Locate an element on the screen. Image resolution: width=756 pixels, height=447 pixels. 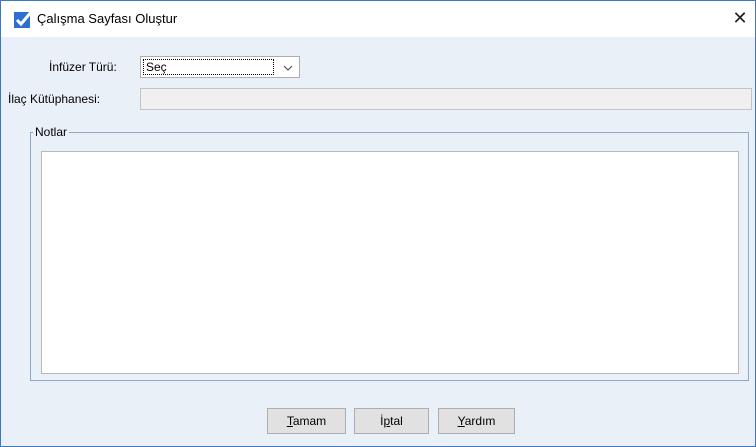
close-icon: ✕ is located at coordinates (740, 18).